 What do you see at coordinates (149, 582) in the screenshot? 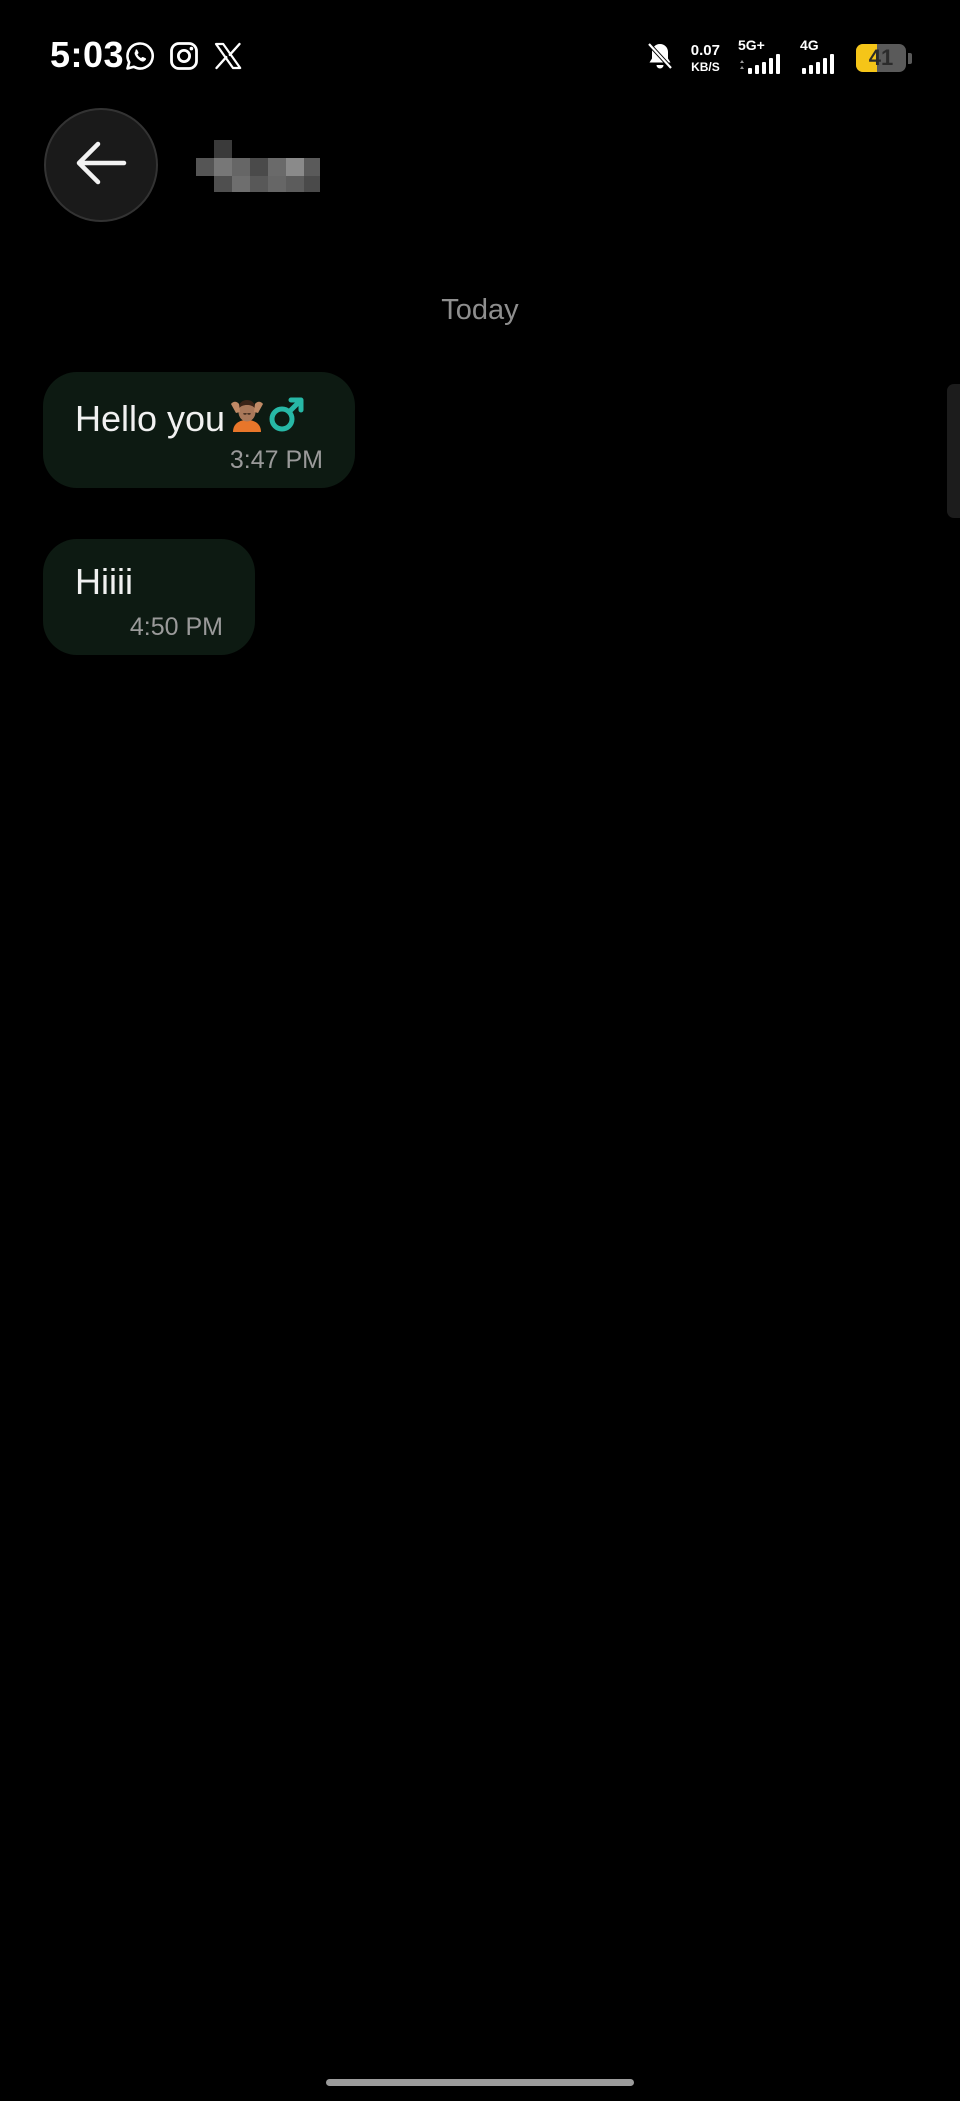
I see `message-text-row: Hiiii` at bounding box center [149, 582].